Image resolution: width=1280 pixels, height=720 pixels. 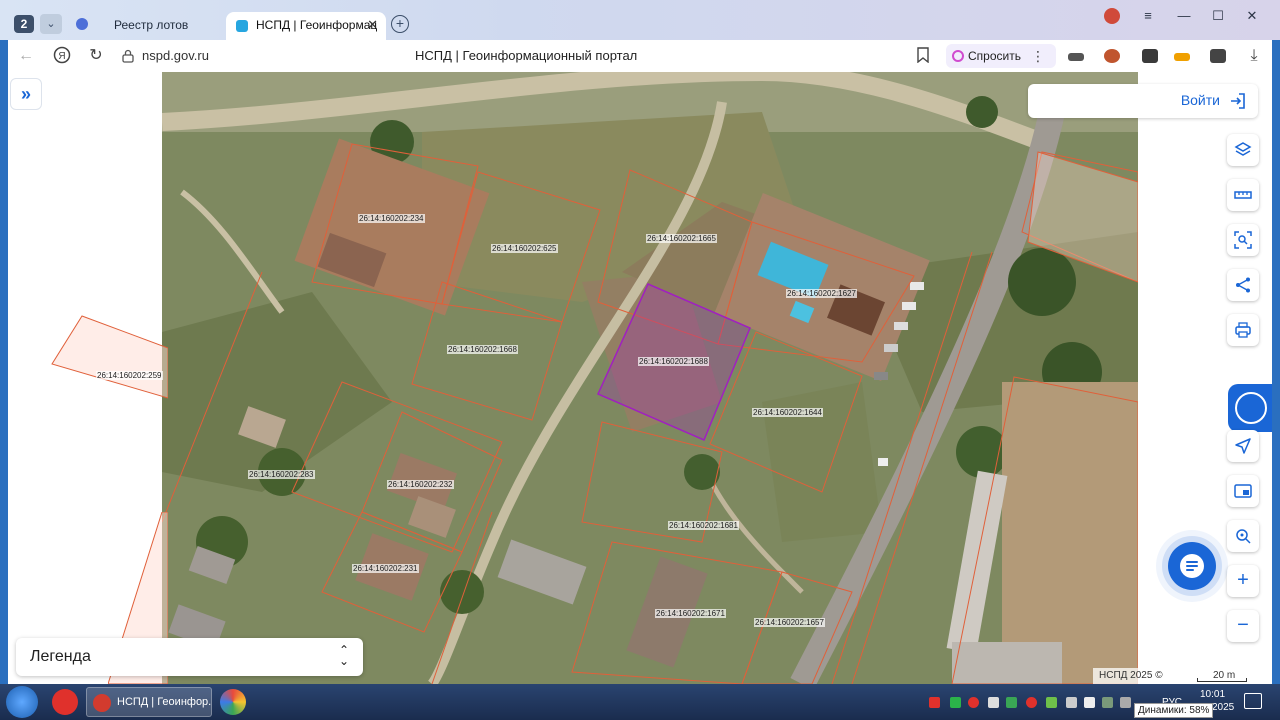 What do you see at coordinates (343, 655) in the screenshot?
I see `expand-collapse-icon: ⌃ ⌄` at bounding box center [343, 655].